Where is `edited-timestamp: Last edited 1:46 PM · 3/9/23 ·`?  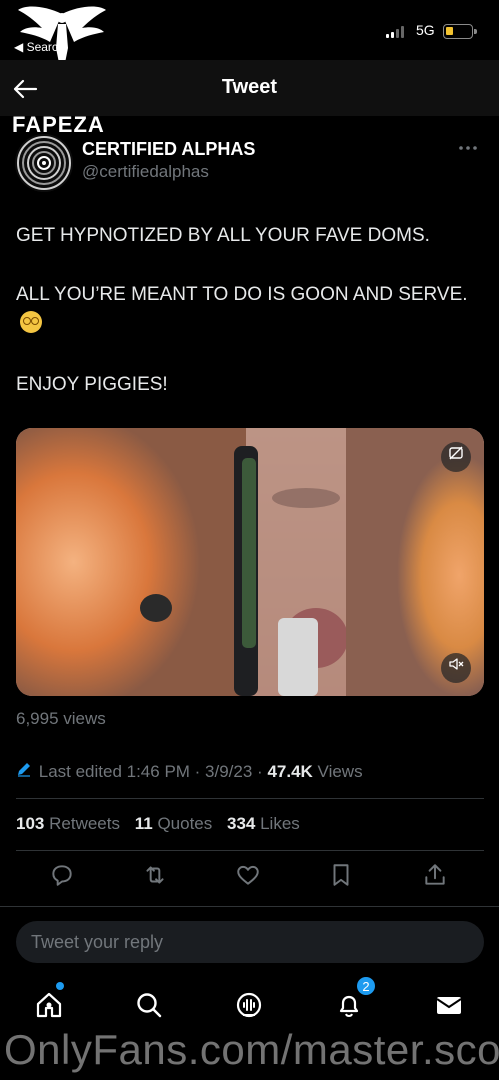
edited-timestamp: Last edited 1:46 PM · 3/9/23 · is located at coordinates (150, 771).